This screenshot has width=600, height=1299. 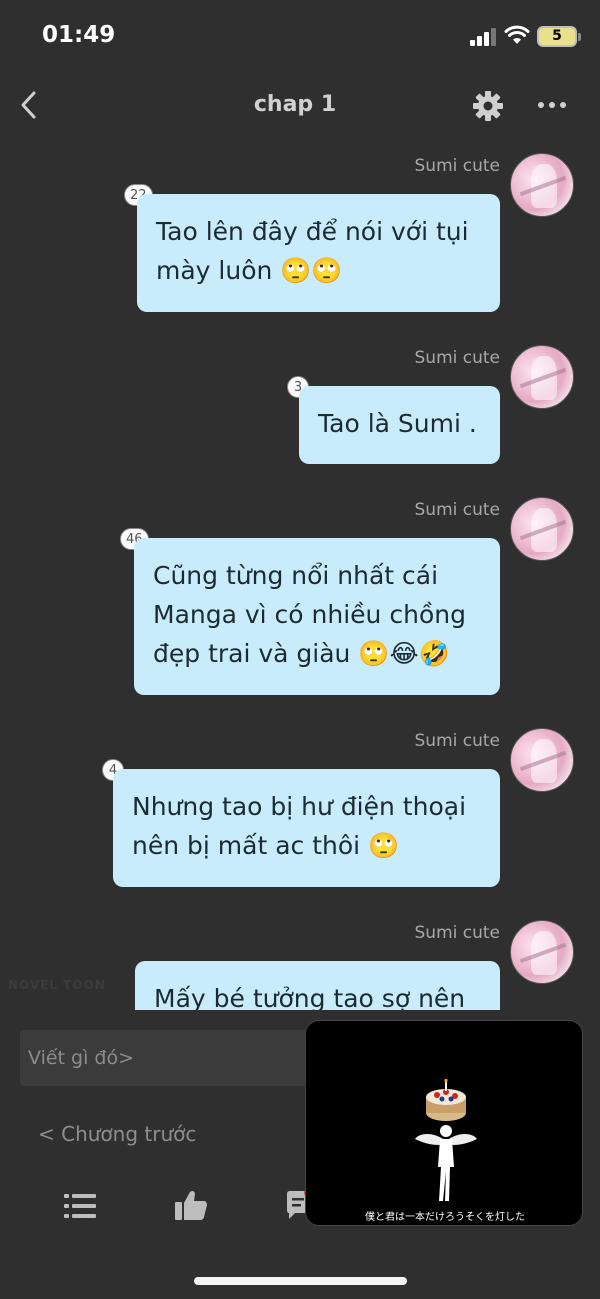 What do you see at coordinates (301, 653) in the screenshot?
I see `message-line: đẹp trai và giàu 🙄😂🤣` at bounding box center [301, 653].